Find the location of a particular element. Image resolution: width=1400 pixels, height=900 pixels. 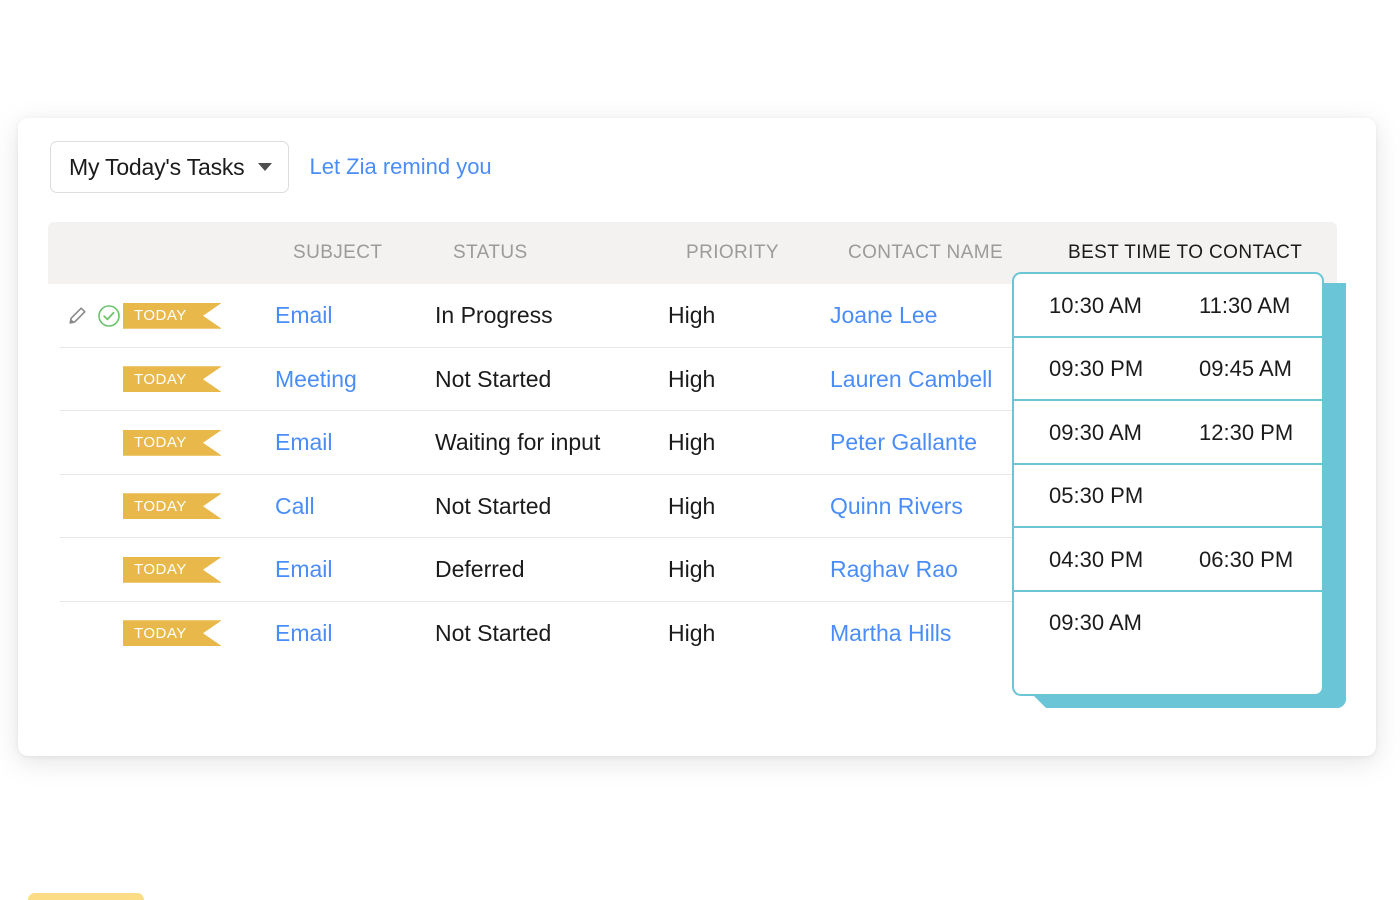

chevron-down-icon is located at coordinates (265, 167).